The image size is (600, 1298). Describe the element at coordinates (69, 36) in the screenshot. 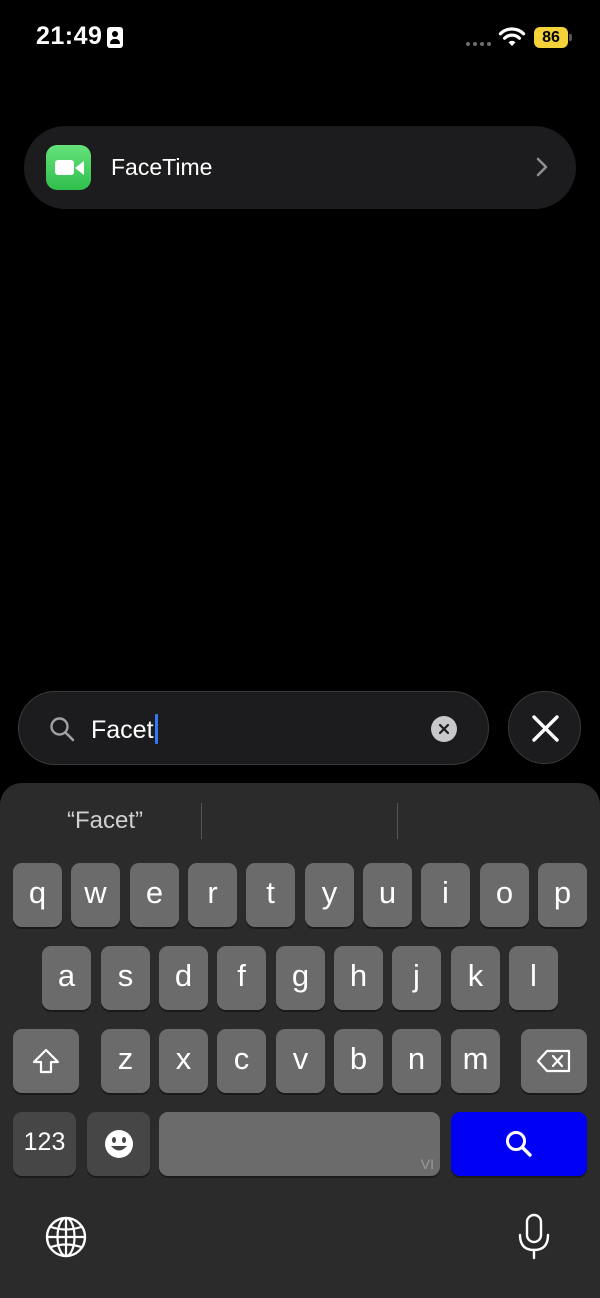

I see `status-time: 21:49` at that location.